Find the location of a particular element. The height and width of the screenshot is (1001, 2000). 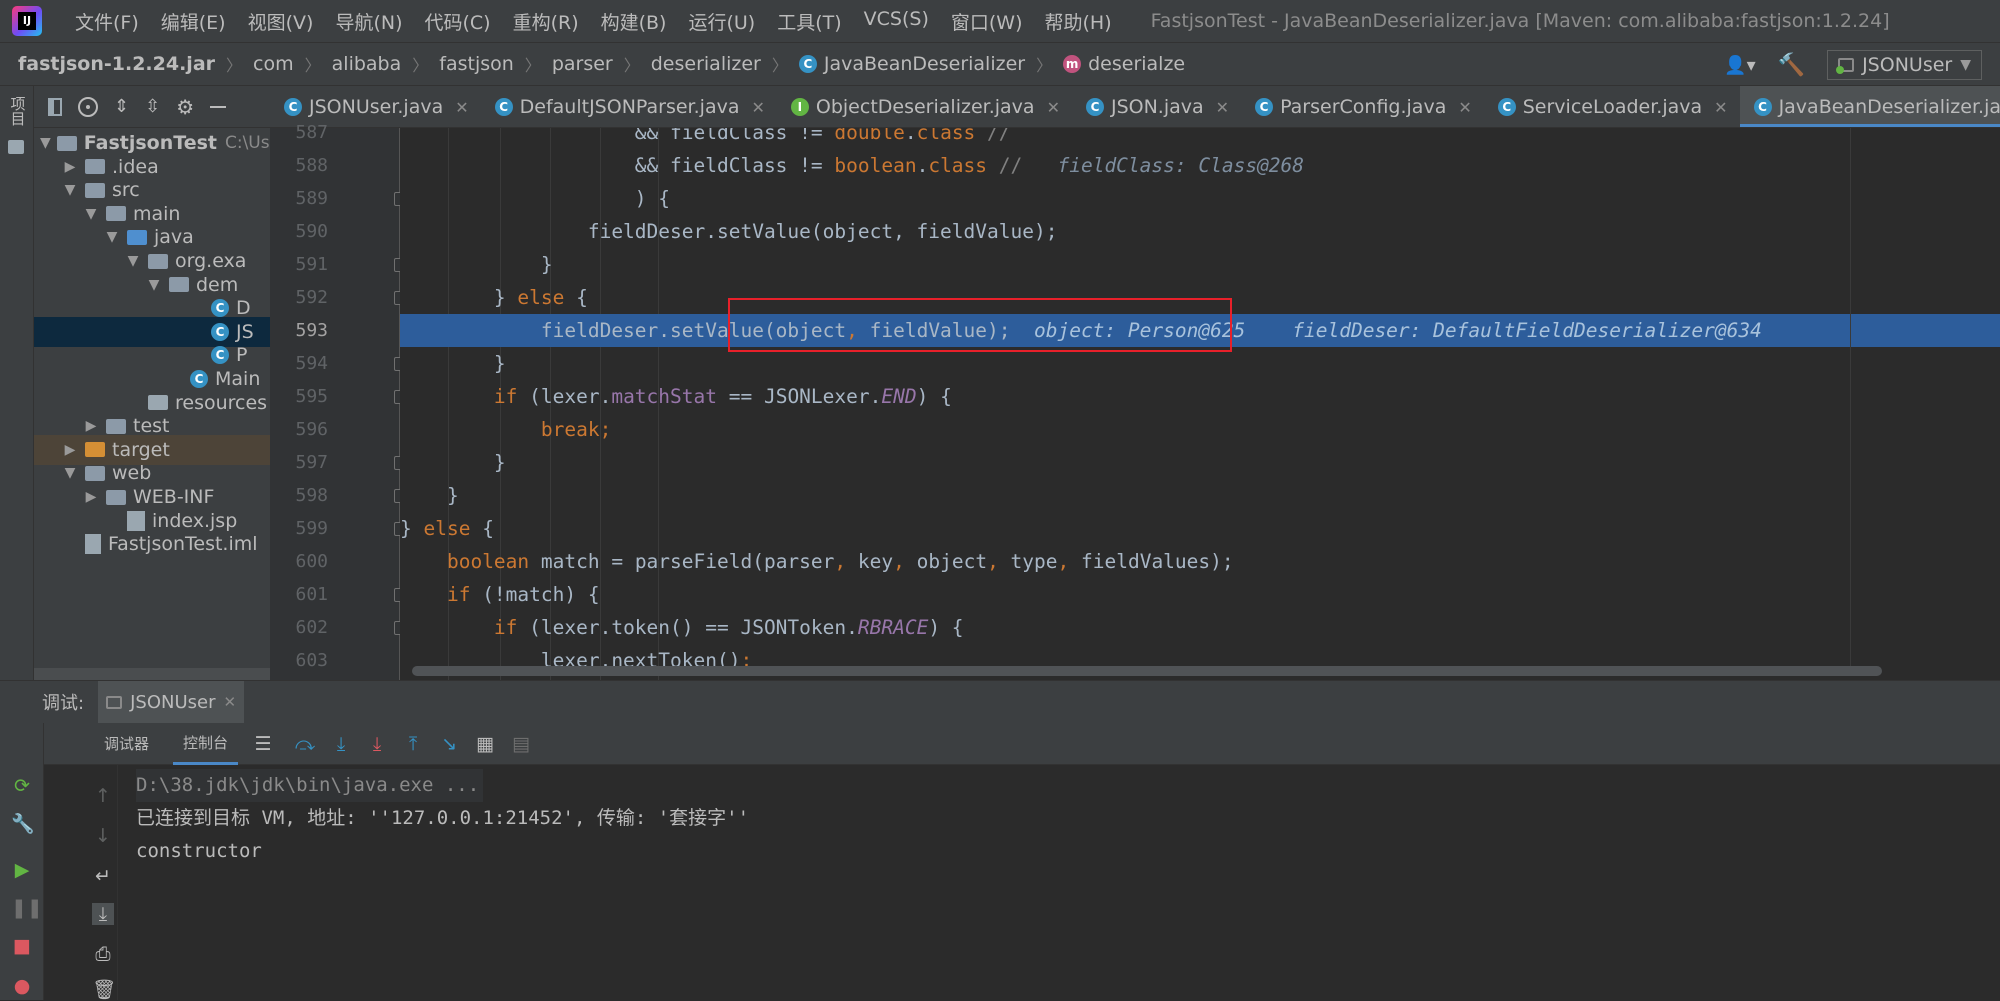

build-hammer-icon: 🔨 is located at coordinates (1791, 65).